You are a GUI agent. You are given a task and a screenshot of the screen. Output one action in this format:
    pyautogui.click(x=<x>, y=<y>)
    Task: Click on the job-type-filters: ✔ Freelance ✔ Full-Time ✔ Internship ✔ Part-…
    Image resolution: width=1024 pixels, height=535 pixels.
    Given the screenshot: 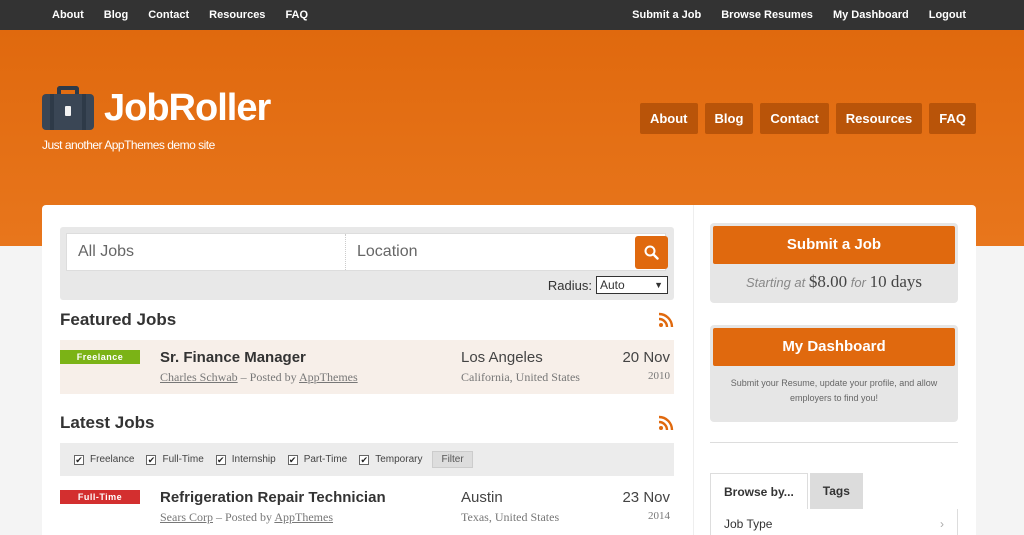 What is the action you would take?
    pyautogui.click(x=367, y=459)
    